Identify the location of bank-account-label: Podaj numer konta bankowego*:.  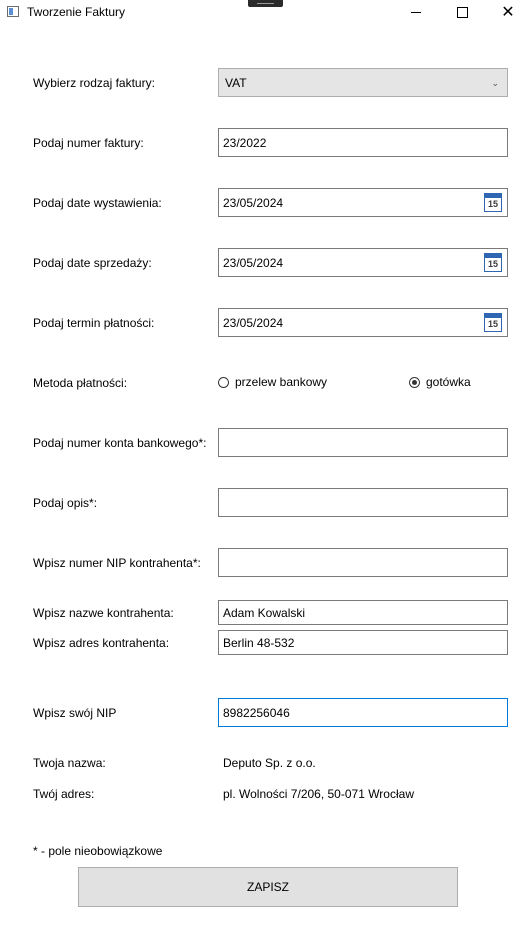
(120, 443).